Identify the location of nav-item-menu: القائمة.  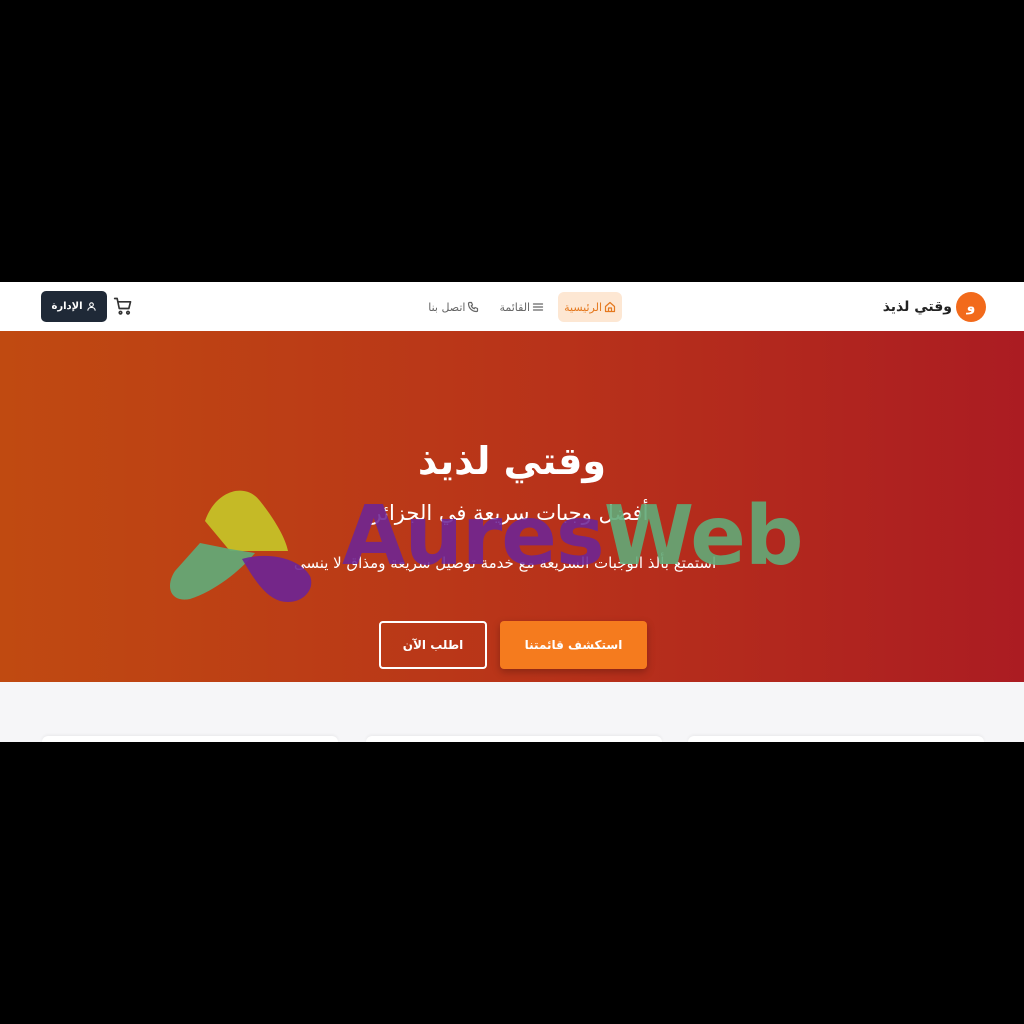
(521, 307).